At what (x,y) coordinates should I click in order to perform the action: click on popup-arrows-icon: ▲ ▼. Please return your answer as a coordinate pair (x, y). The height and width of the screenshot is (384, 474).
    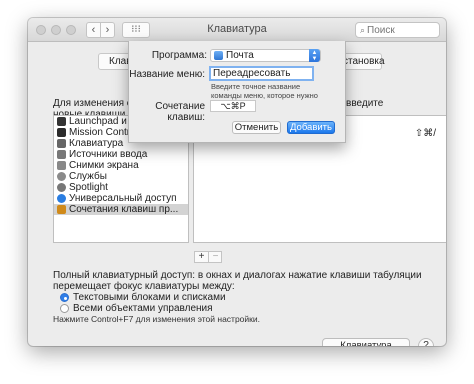
    Looking at the image, I should click on (314, 55).